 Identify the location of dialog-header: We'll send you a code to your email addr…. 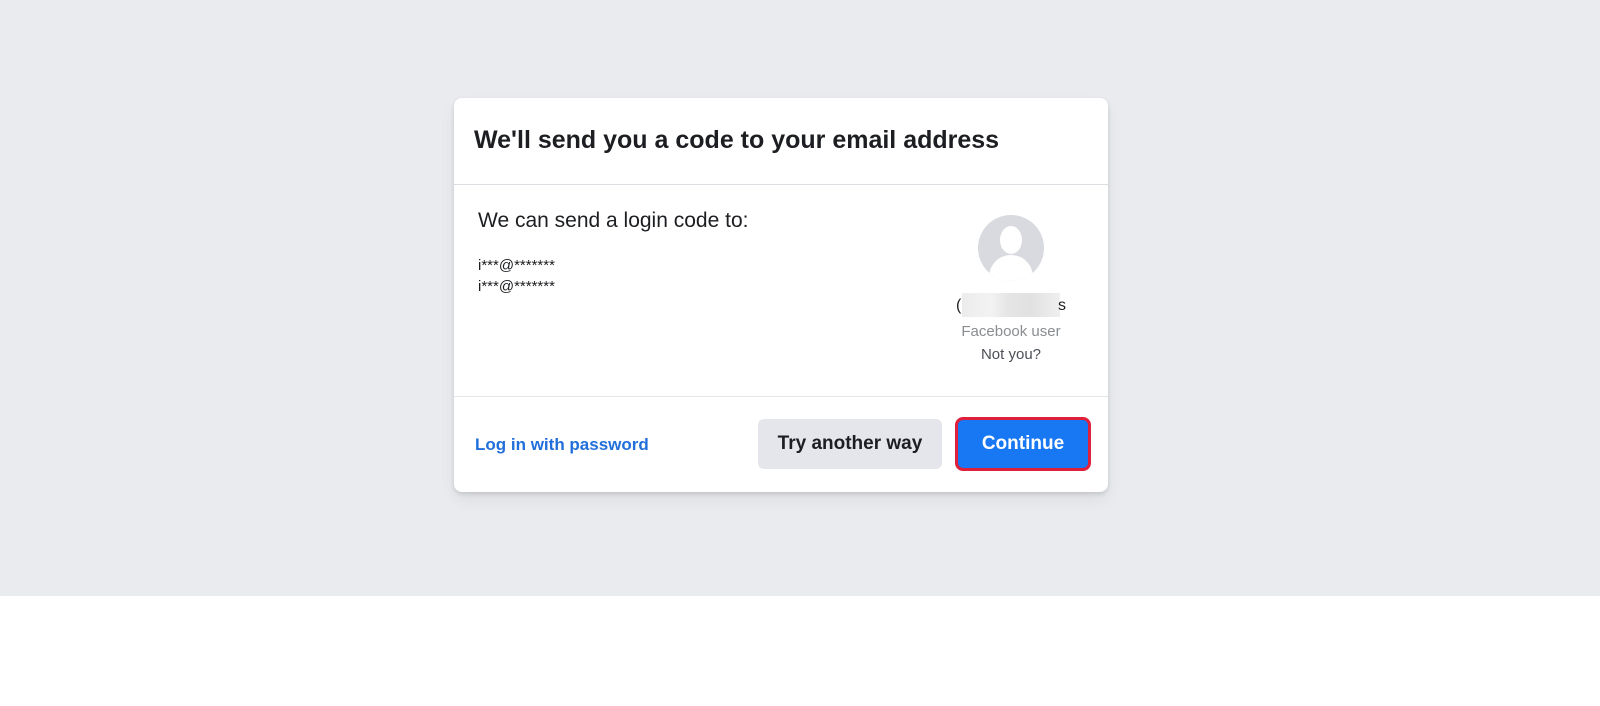
(781, 141).